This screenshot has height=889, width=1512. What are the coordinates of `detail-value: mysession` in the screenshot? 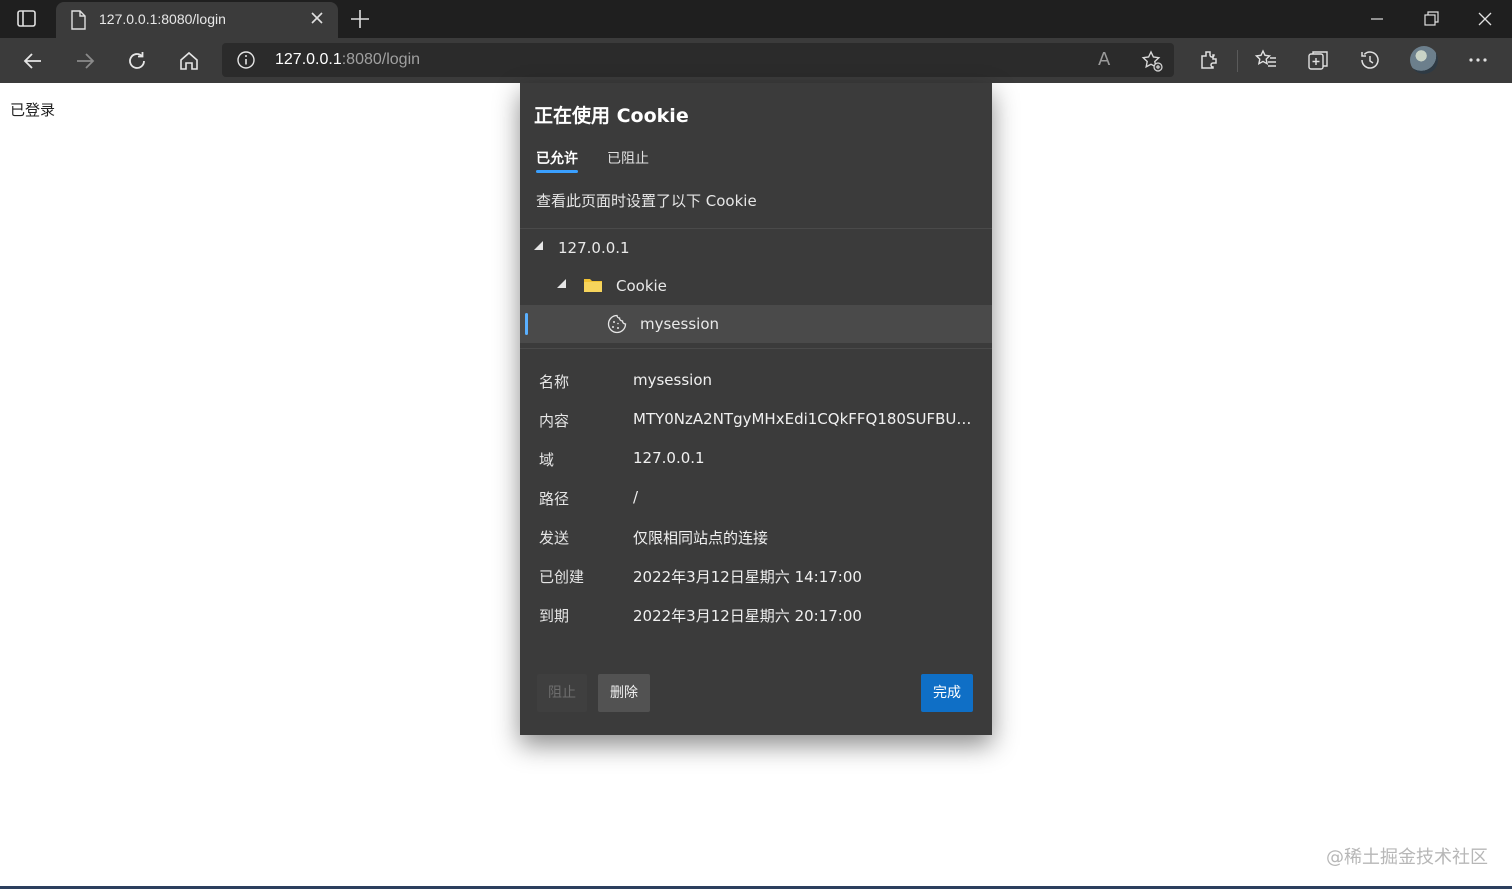 It's located at (673, 380).